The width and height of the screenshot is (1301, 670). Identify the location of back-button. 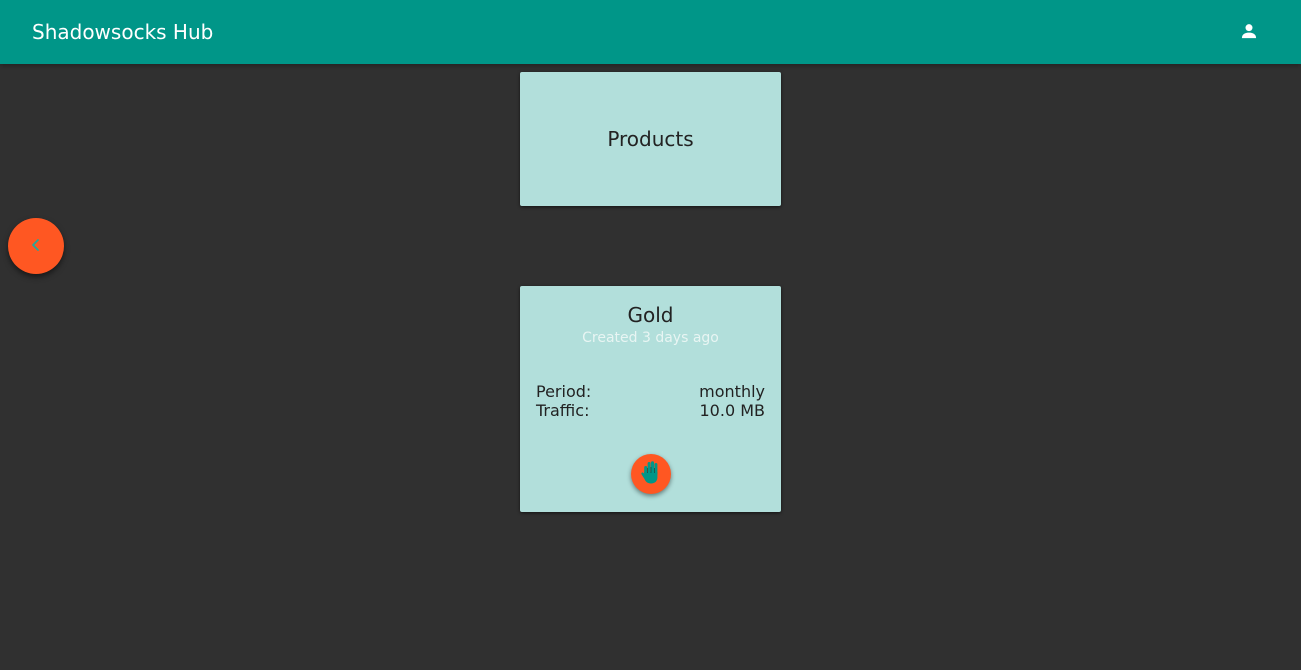
(36, 246).